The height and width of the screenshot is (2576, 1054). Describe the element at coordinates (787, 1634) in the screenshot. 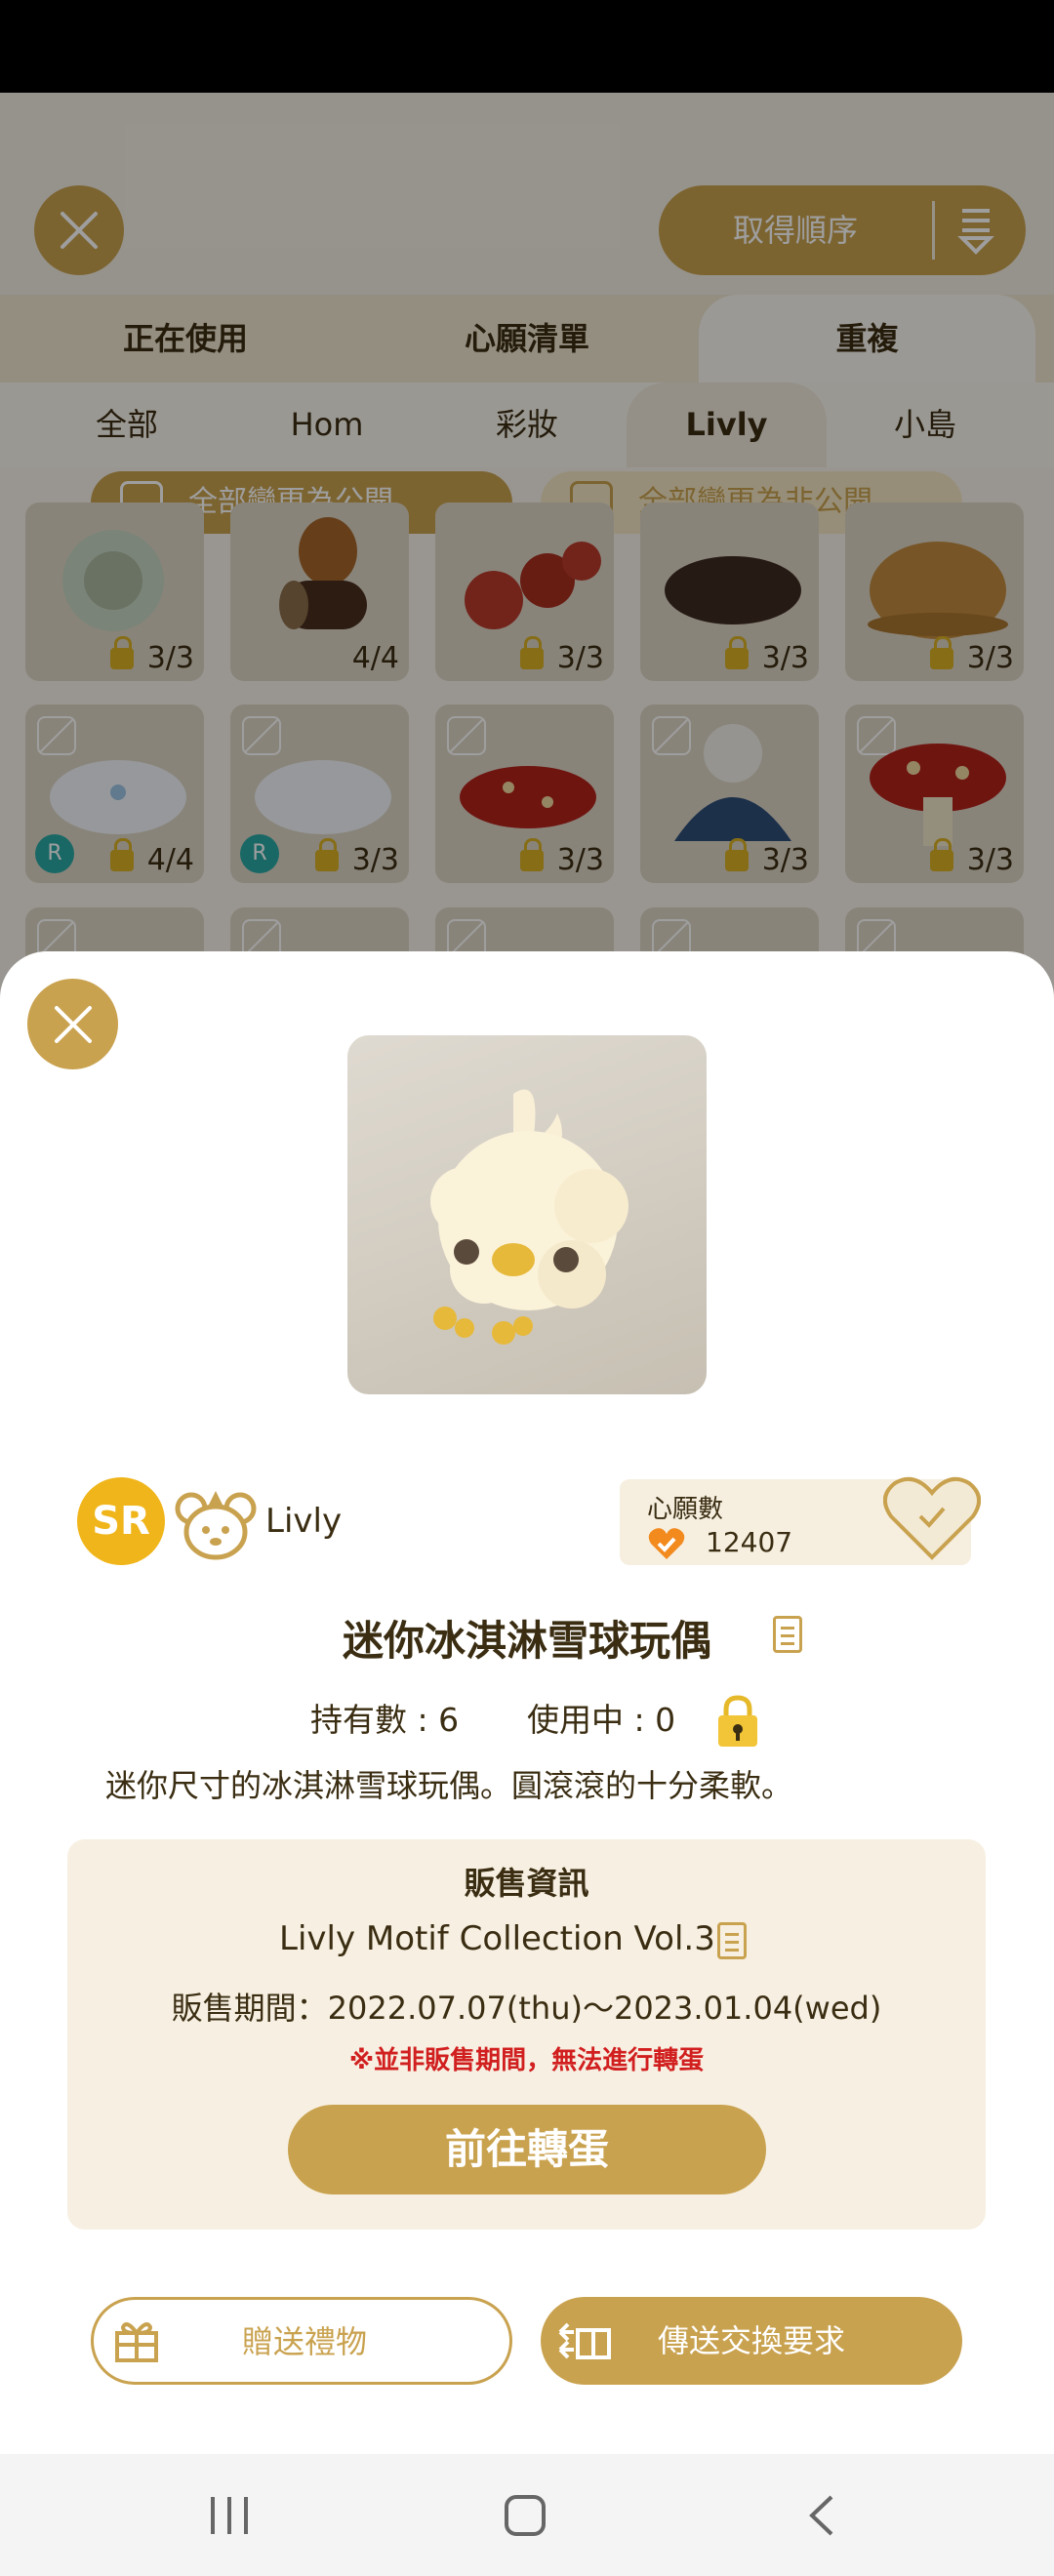

I see `copy-doc-icon` at that location.